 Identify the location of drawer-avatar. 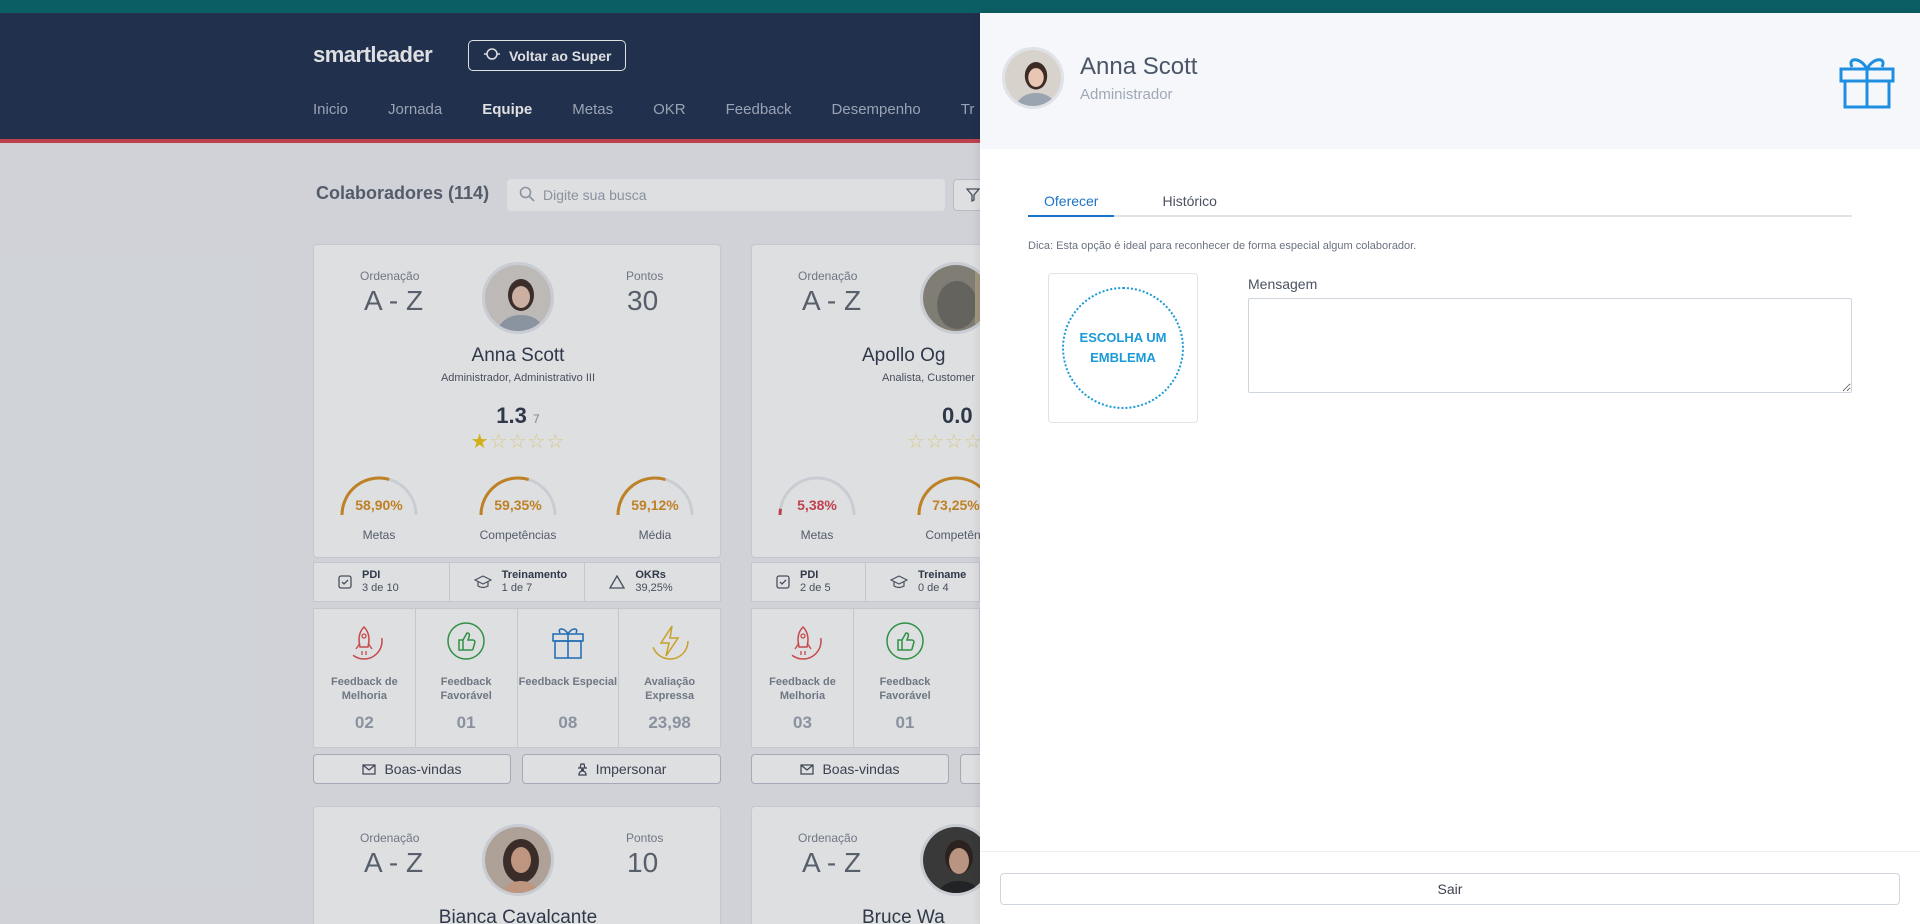
(1033, 78).